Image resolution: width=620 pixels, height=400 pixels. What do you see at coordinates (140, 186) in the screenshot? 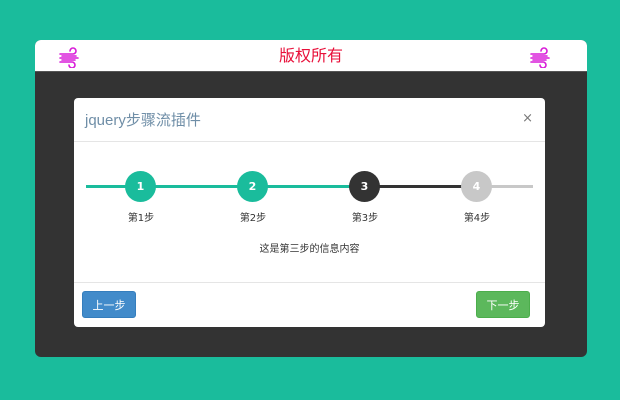
I see `step-node-1: 1` at bounding box center [140, 186].